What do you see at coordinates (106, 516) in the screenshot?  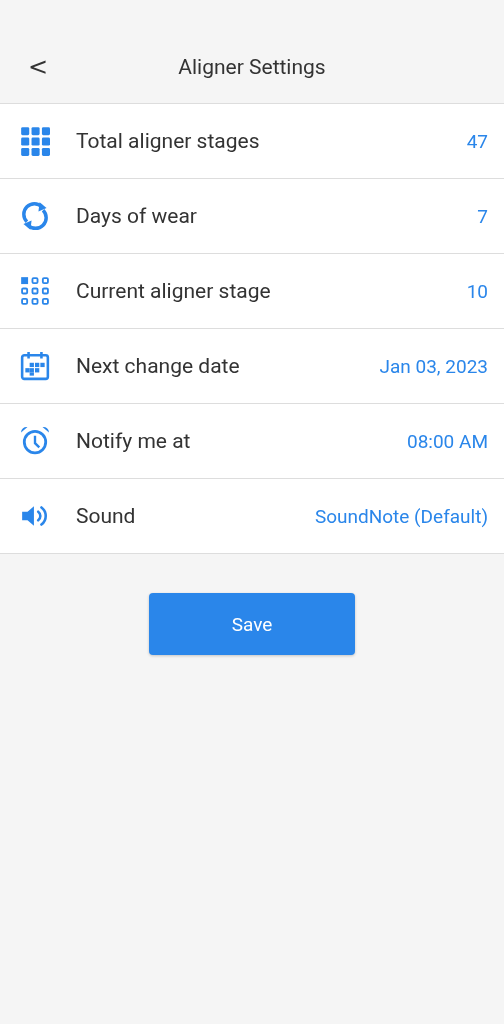 I see `setting-label: Sound` at bounding box center [106, 516].